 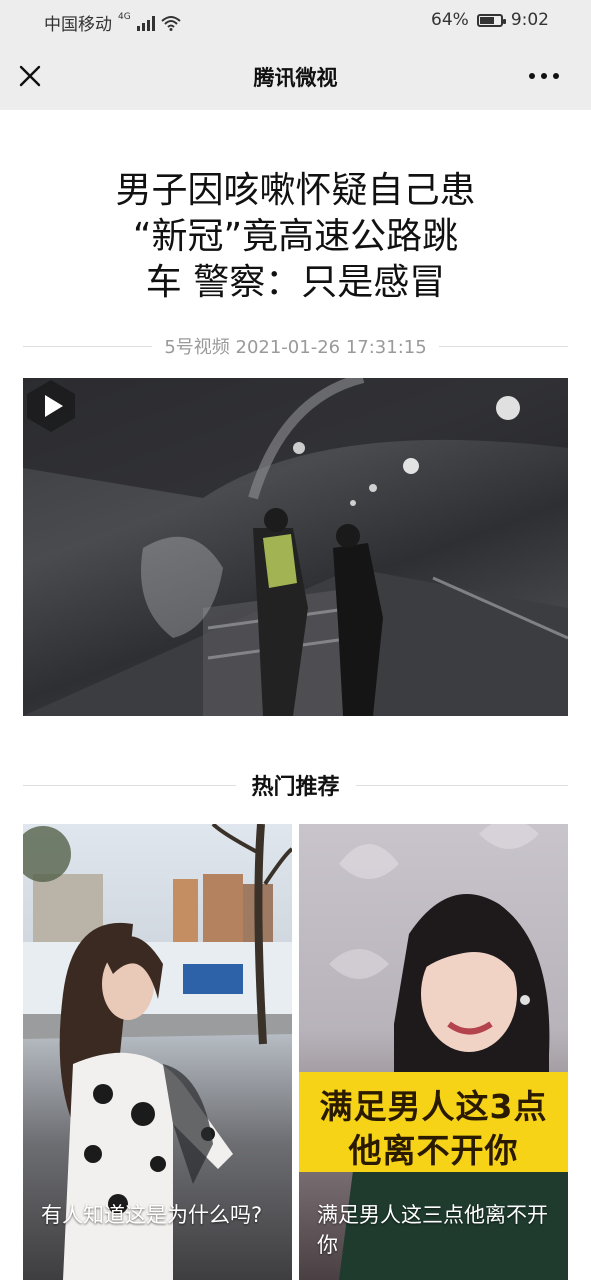 I want to click on network-label: 4G, so click(x=124, y=16).